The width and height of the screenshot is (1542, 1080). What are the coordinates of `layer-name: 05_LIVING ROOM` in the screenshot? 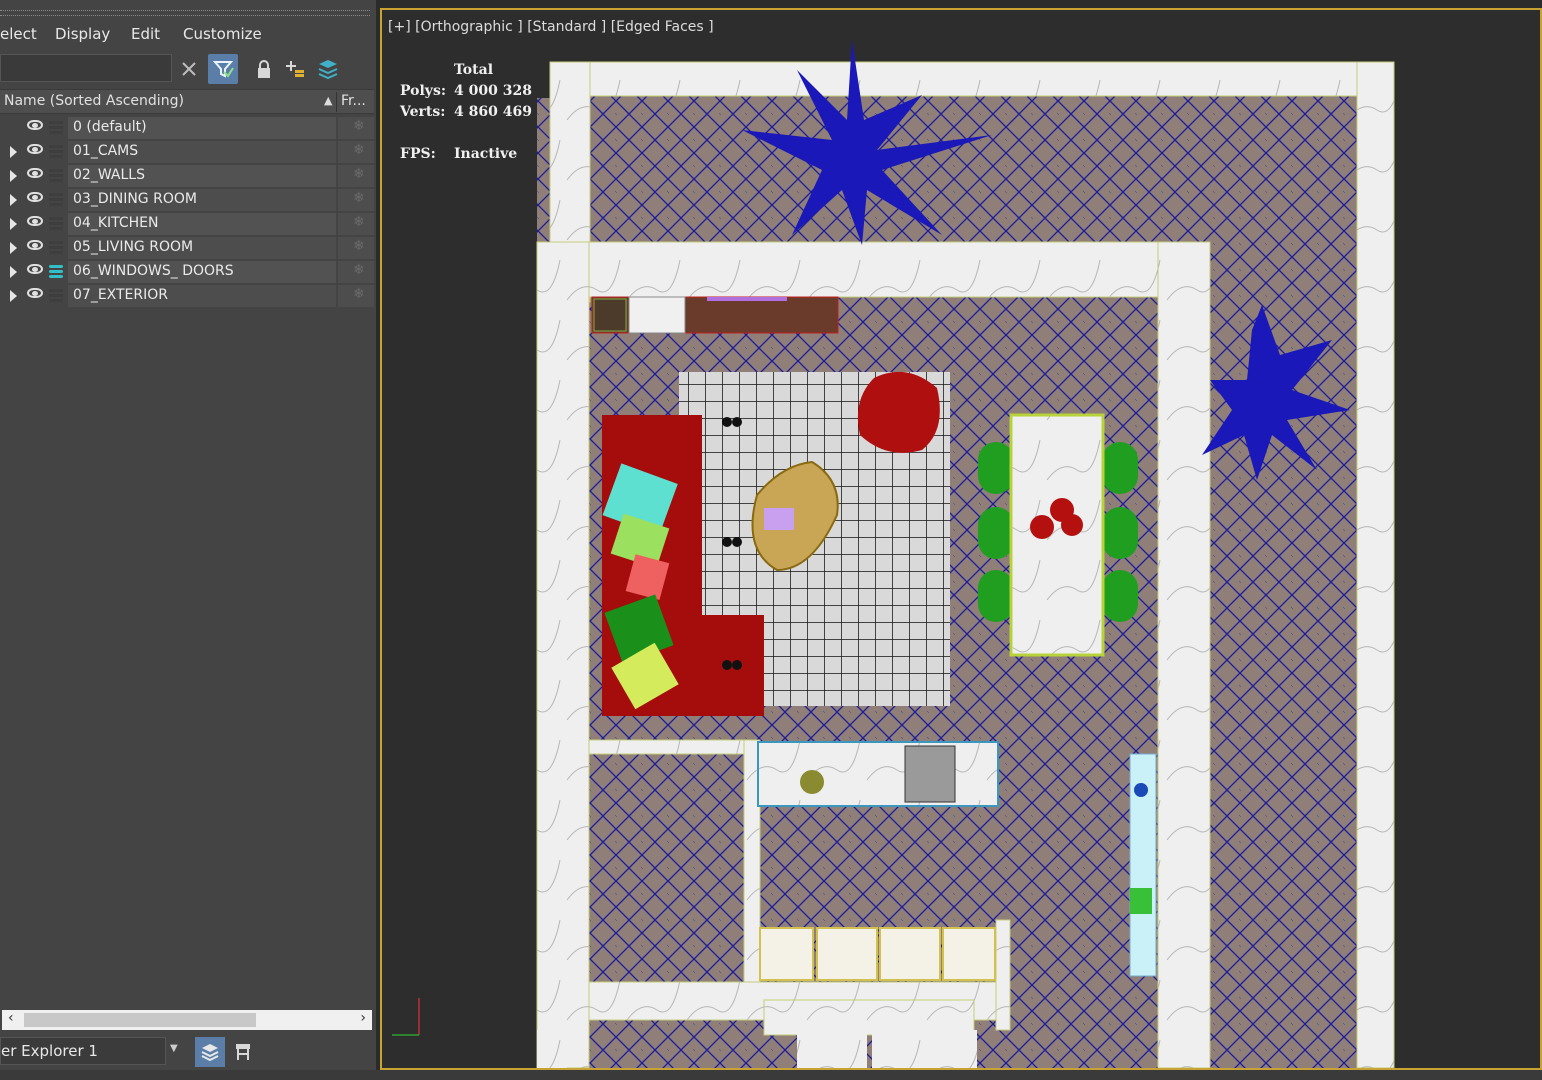 It's located at (133, 247).